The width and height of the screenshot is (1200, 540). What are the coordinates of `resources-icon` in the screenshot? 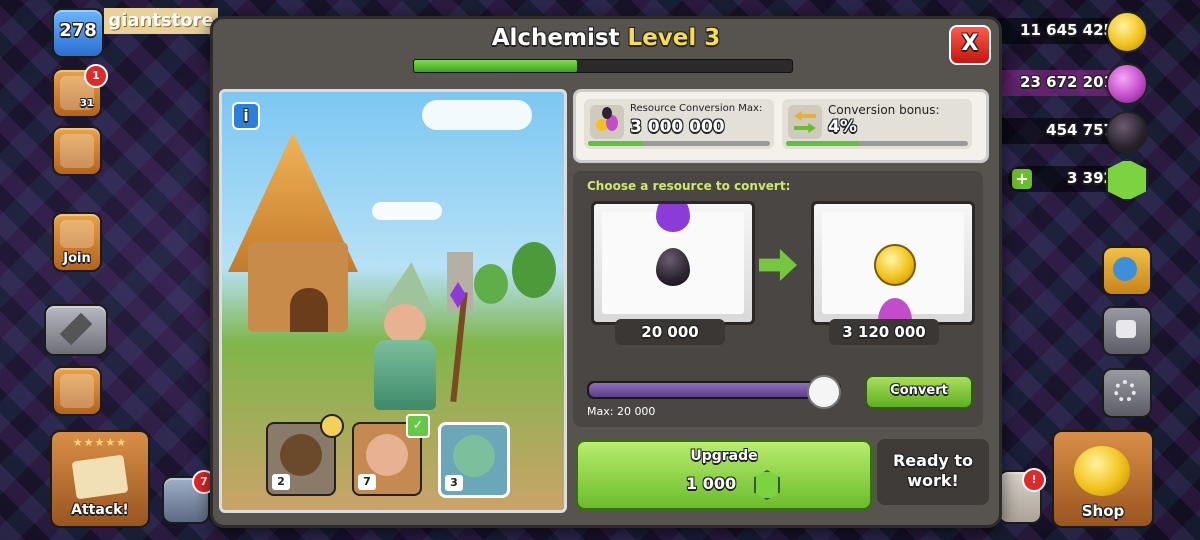 It's located at (607, 122).